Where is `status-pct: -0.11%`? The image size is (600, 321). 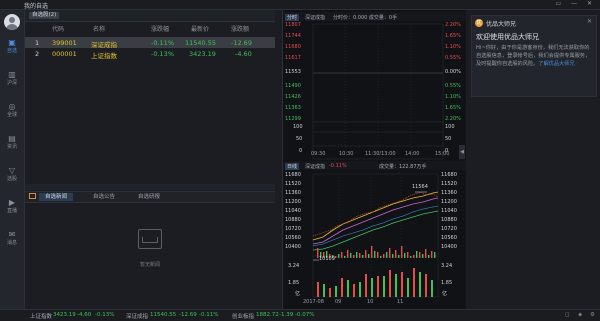 status-pct: -0.11% is located at coordinates (209, 315).